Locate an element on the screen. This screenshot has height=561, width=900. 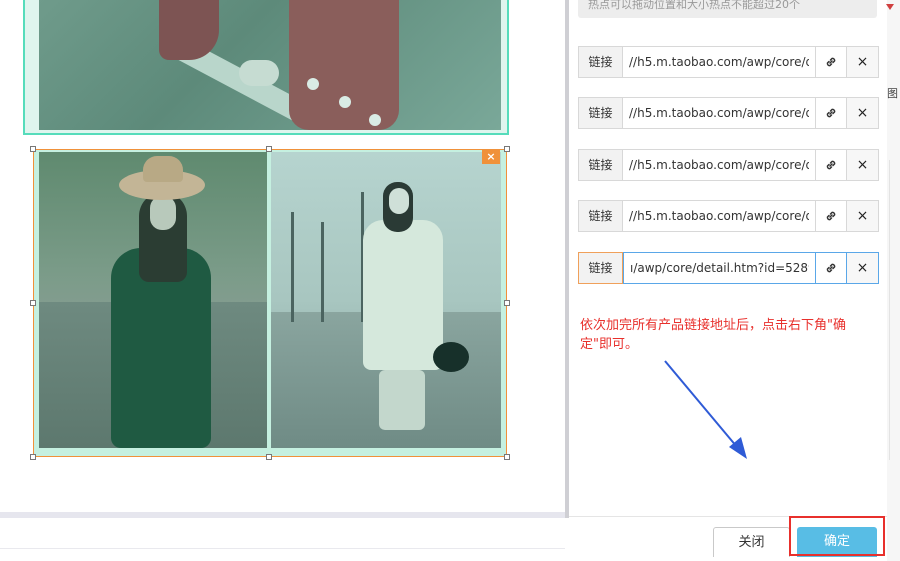
confirm-highlight-box is located at coordinates (837, 536).